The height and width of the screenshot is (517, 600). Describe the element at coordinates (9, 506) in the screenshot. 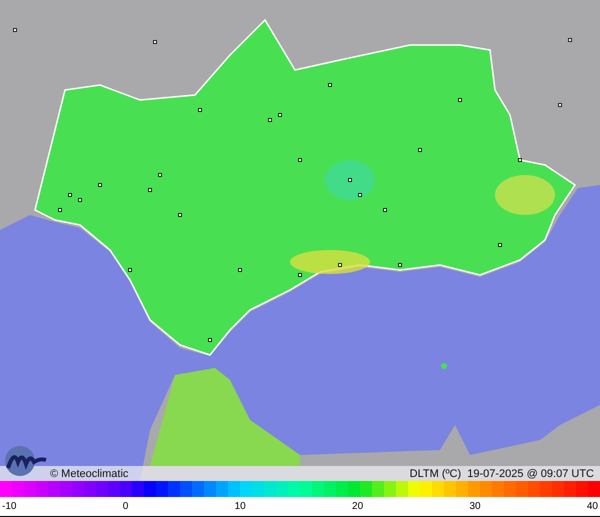

I see `scale-label: -10` at that location.